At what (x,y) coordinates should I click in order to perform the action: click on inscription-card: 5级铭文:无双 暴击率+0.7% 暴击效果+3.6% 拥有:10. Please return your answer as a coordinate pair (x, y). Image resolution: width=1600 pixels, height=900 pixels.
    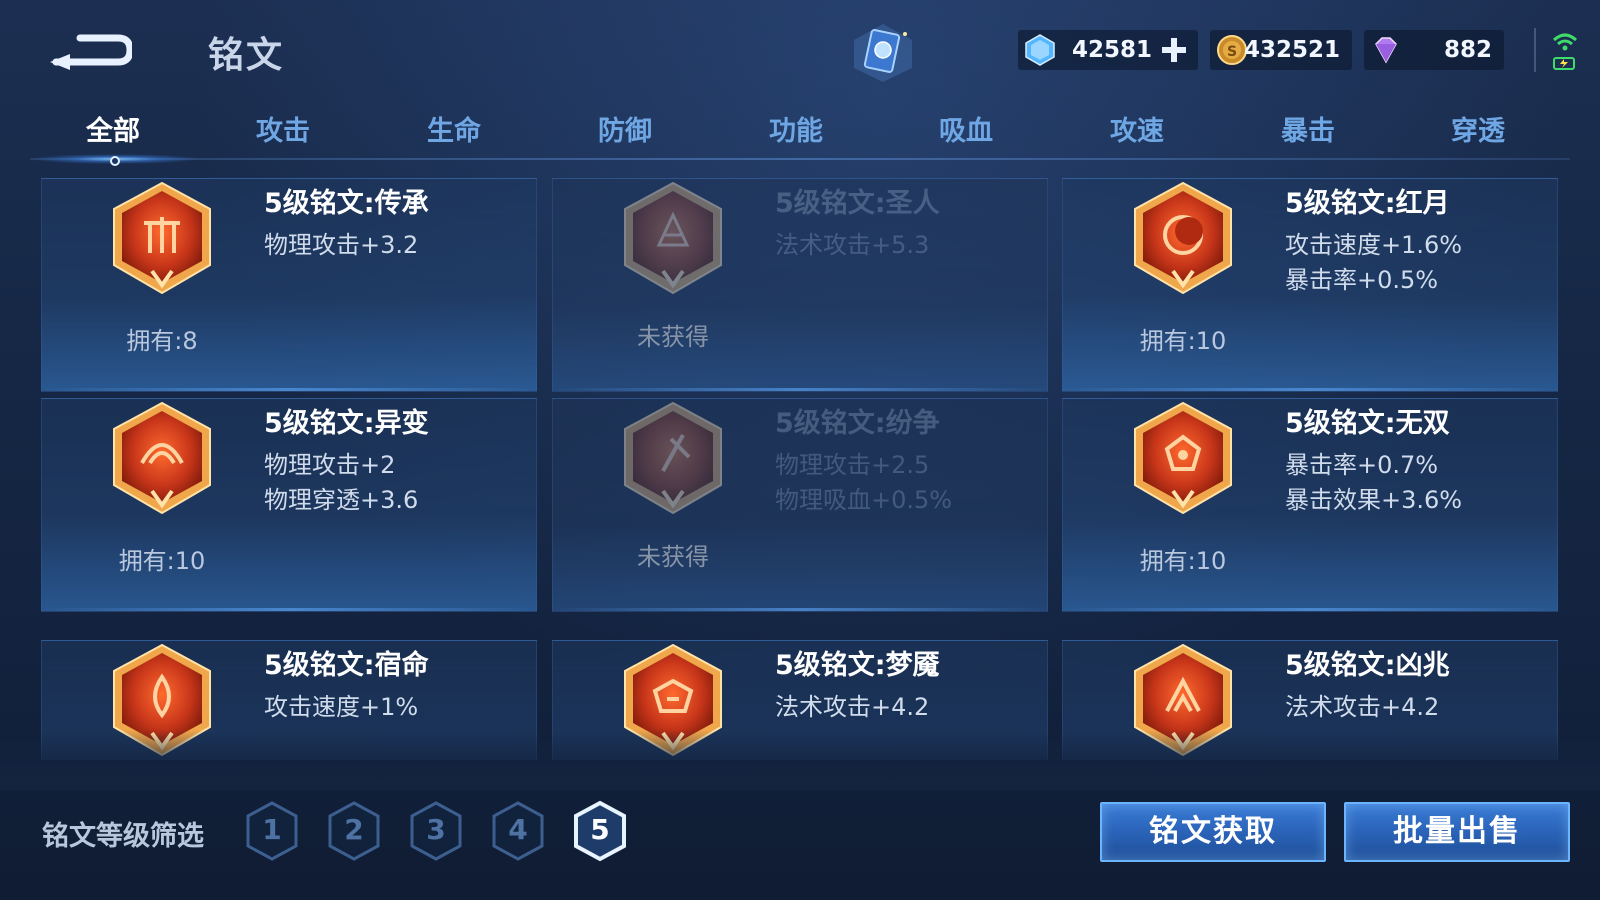
    Looking at the image, I should click on (1310, 505).